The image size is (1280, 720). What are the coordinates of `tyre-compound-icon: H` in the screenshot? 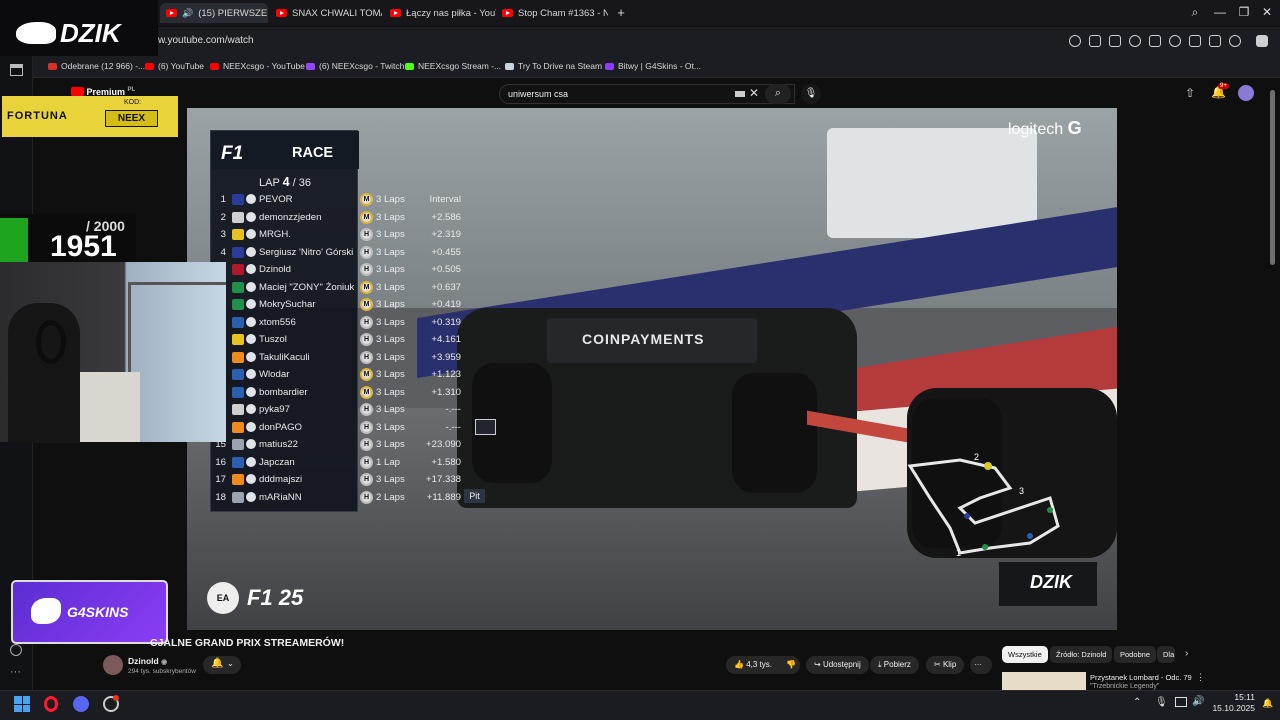 It's located at (366, 322).